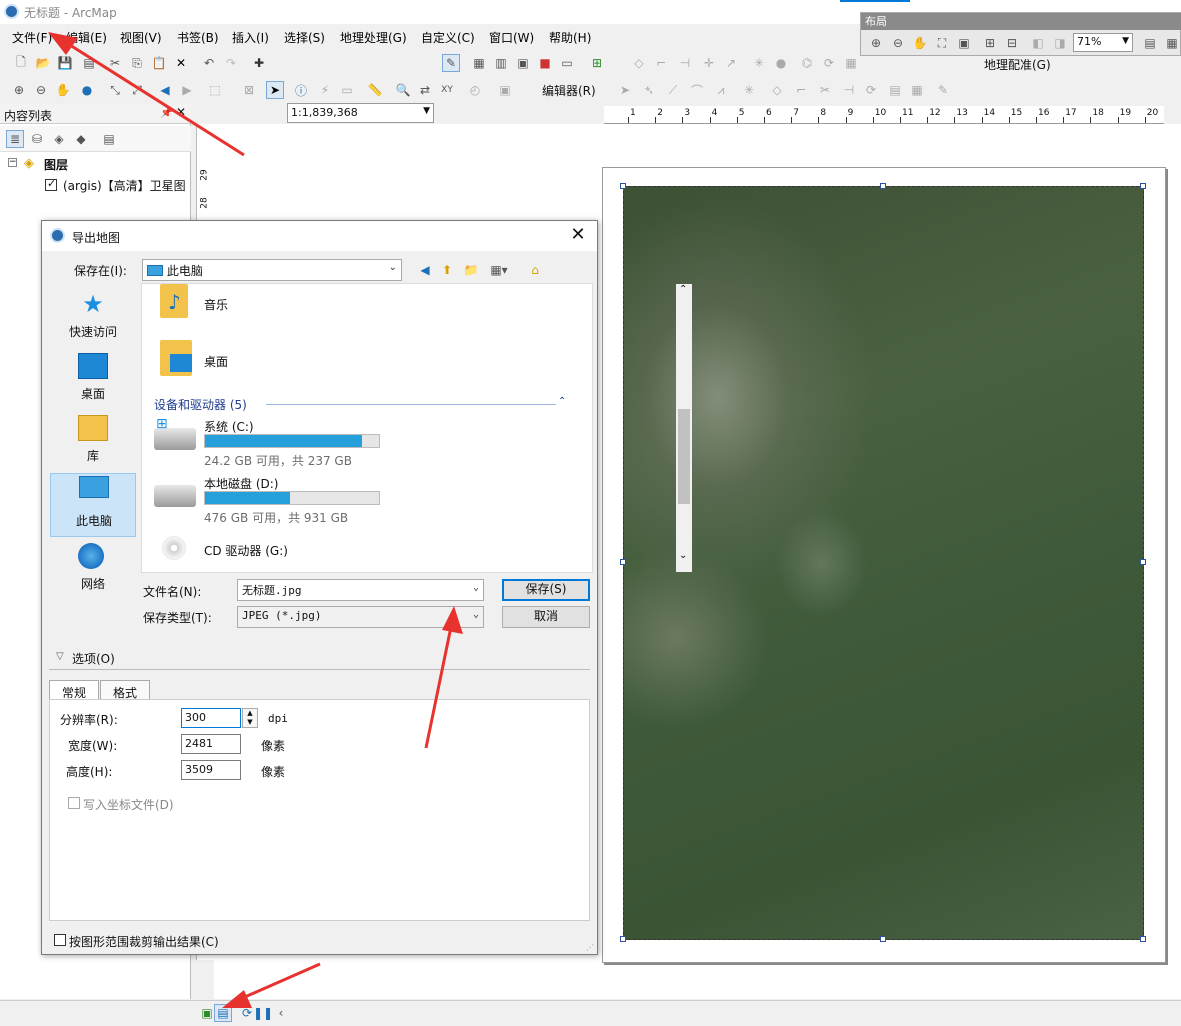  Describe the element at coordinates (211, 744) in the screenshot. I see `width-input: 2481` at that location.